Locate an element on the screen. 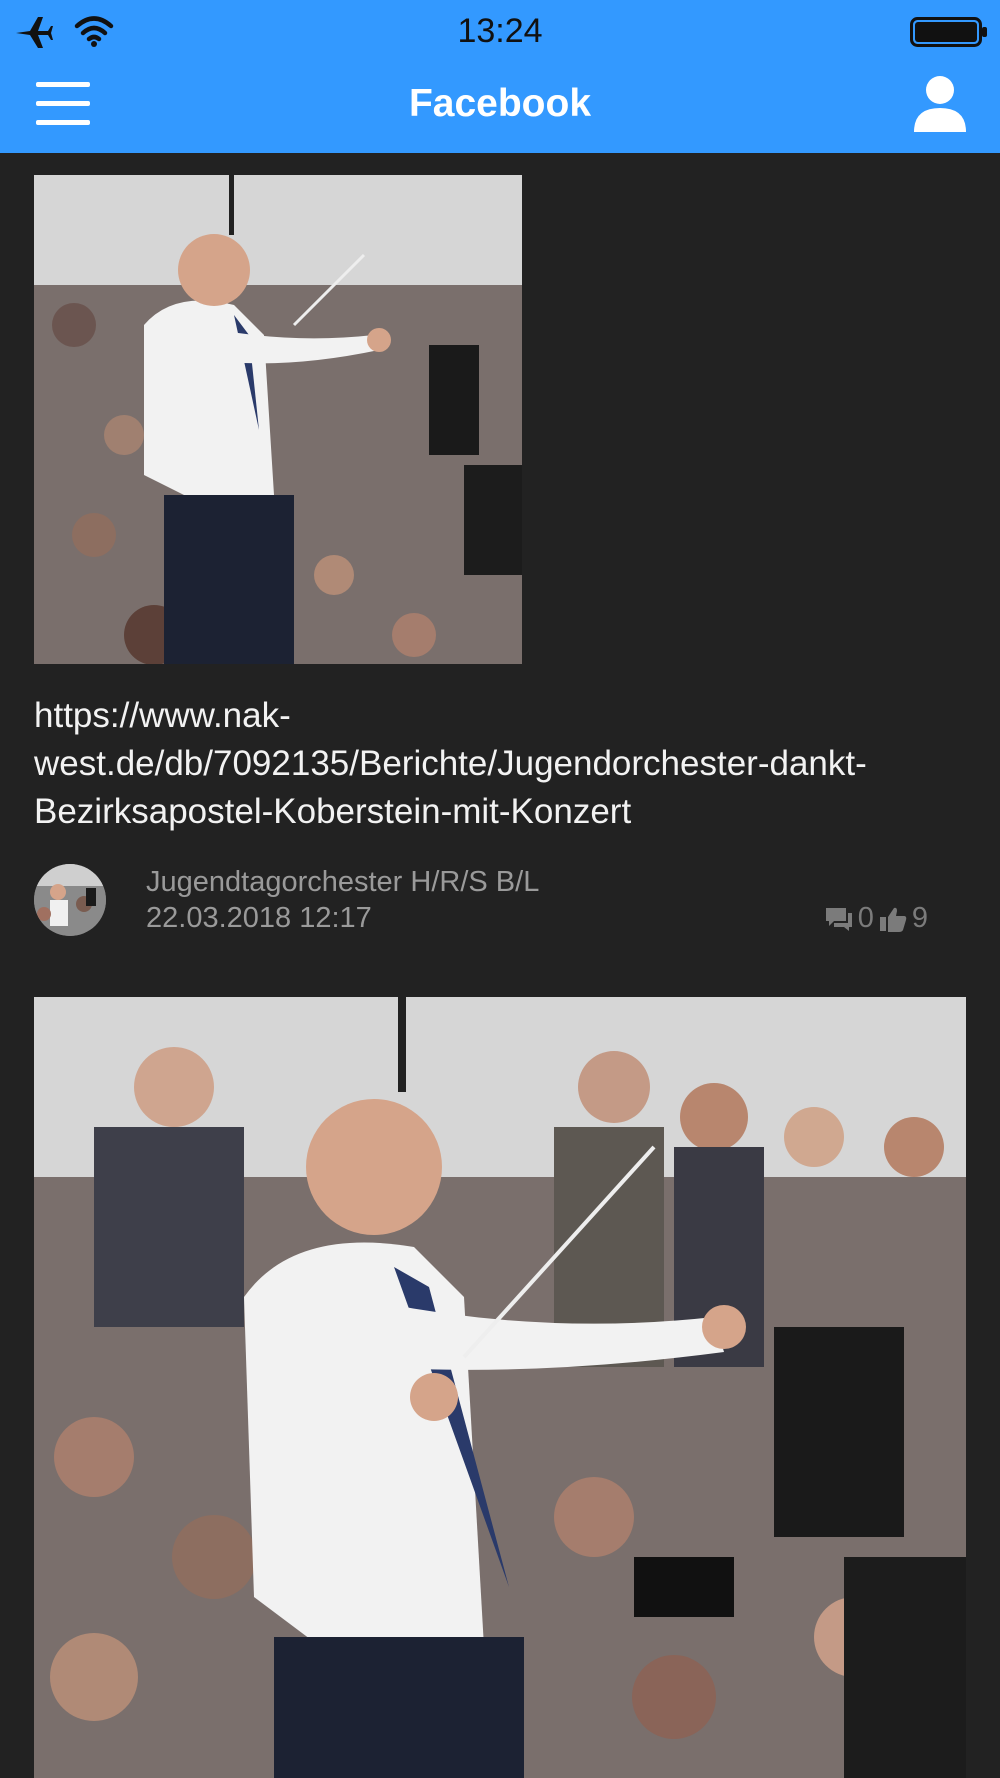 Image resolution: width=1000 pixels, height=1778 pixels. post-image is located at coordinates (278, 419).